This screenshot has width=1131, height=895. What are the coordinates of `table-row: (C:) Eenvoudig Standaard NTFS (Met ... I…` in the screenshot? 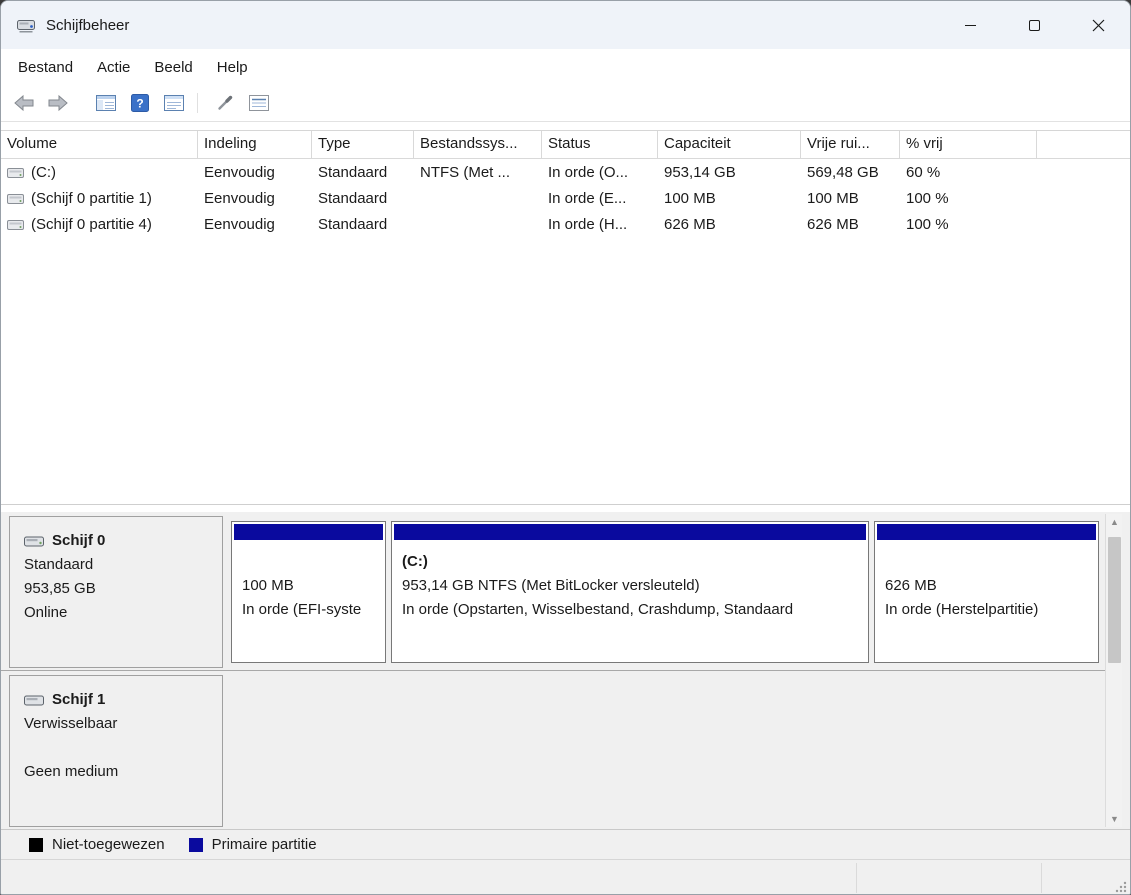 It's located at (565, 172).